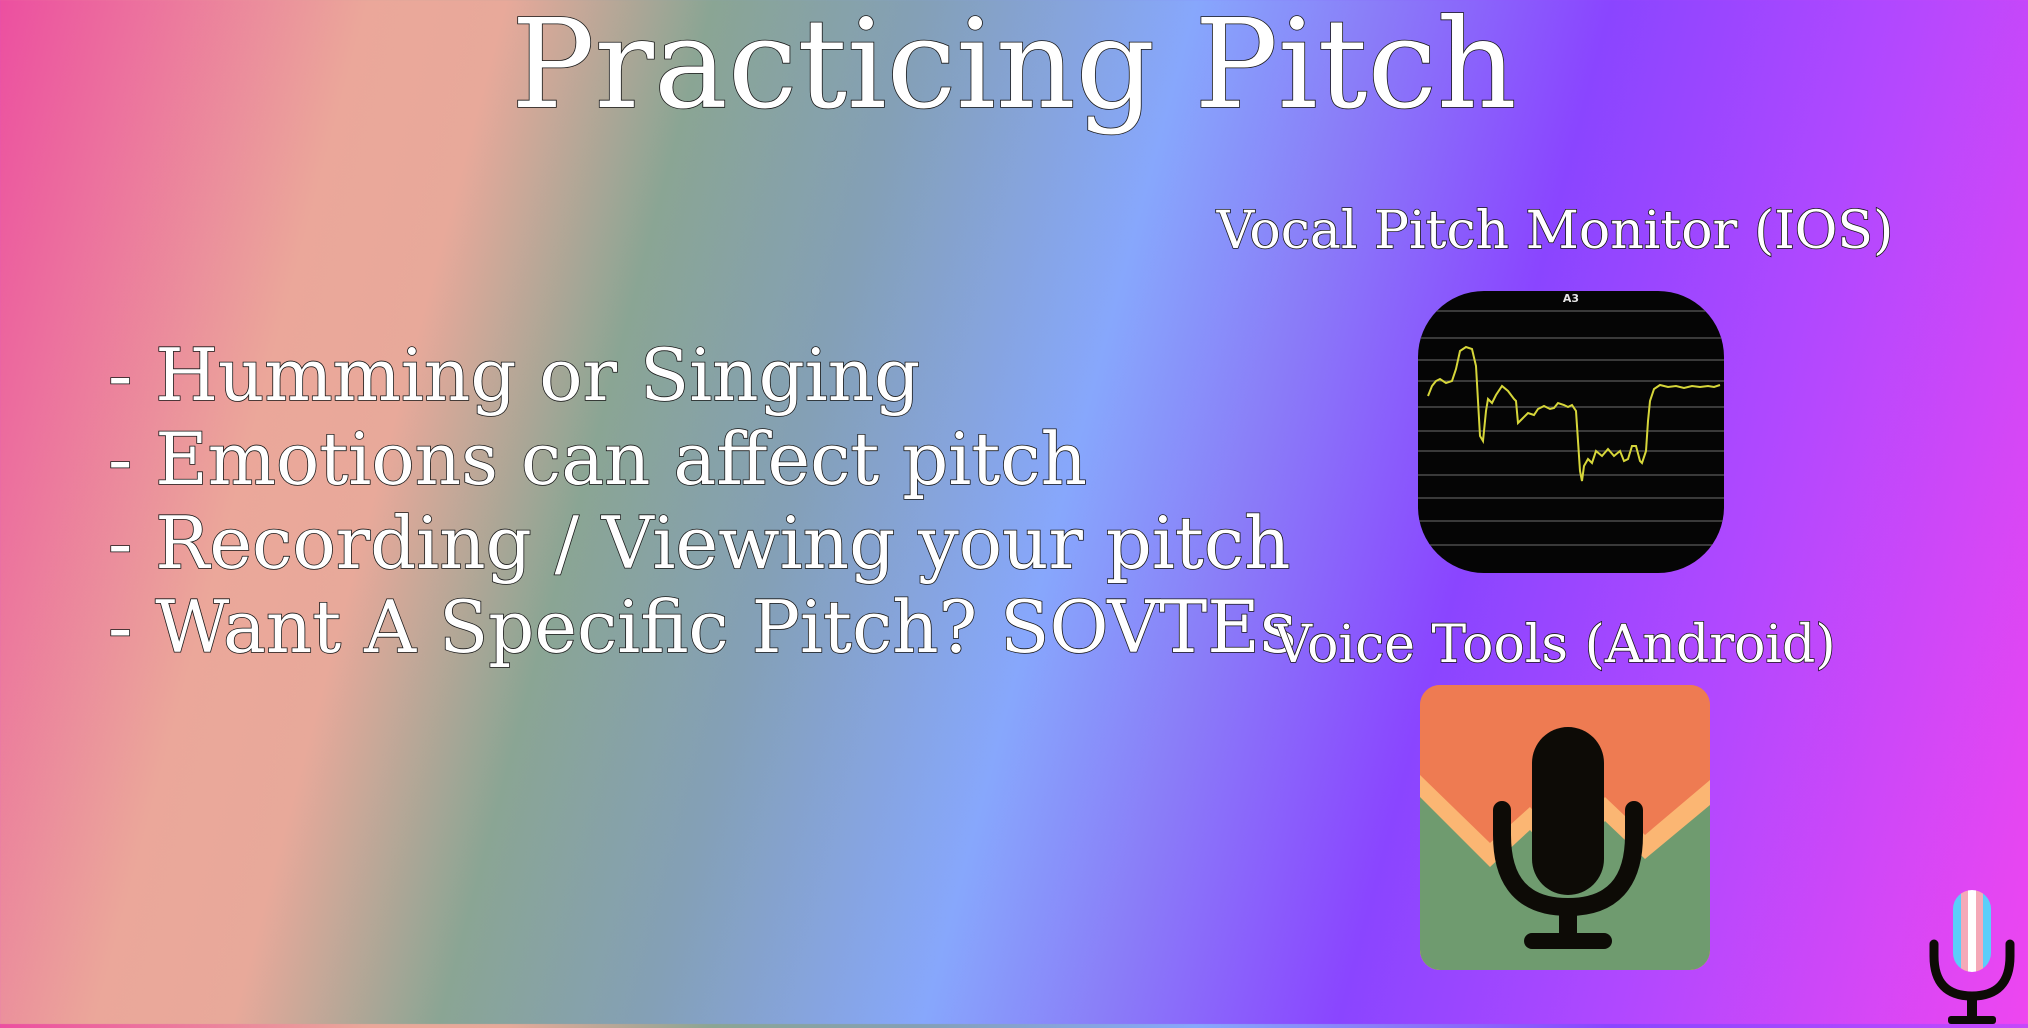  Describe the element at coordinates (514, 375) in the screenshot. I see `bullet-item: - Humming or Singing` at that location.